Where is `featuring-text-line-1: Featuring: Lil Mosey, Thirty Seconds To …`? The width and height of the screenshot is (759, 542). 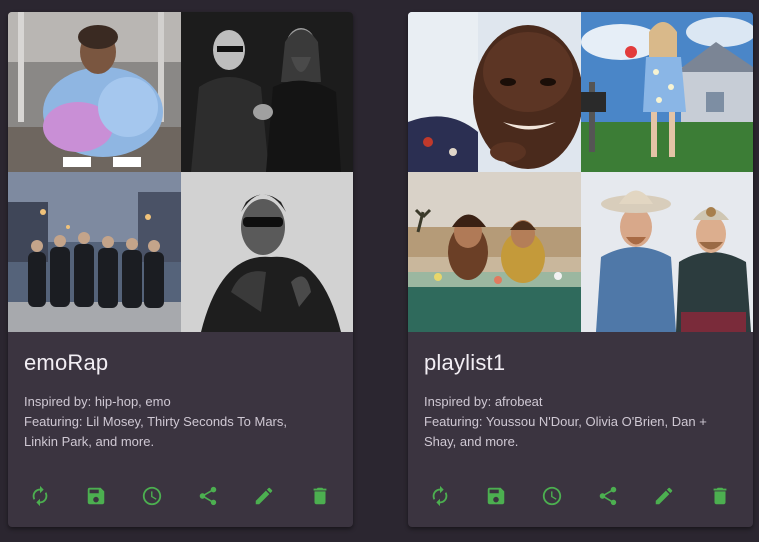 featuring-text-line-1: Featuring: Lil Mosey, Thirty Seconds To … is located at coordinates (155, 421).